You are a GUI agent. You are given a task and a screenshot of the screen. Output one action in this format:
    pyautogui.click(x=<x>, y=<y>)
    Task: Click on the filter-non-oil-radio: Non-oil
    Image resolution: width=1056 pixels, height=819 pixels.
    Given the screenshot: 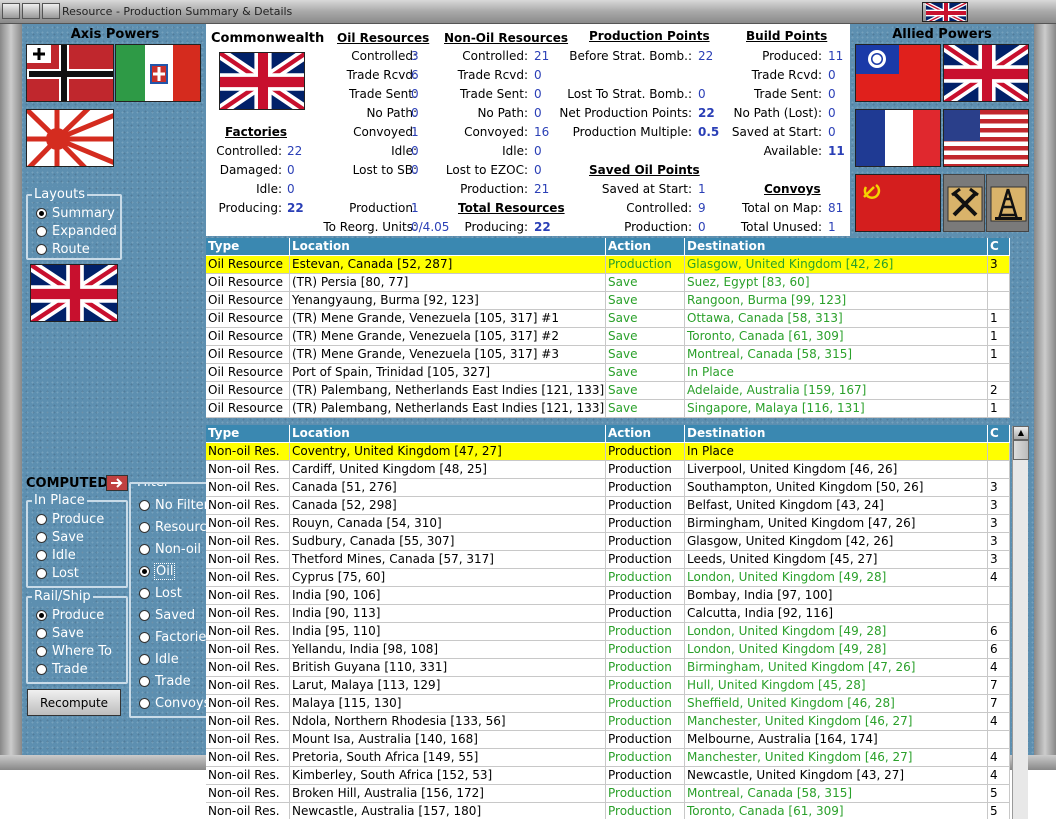 What is the action you would take?
    pyautogui.click(x=170, y=549)
    